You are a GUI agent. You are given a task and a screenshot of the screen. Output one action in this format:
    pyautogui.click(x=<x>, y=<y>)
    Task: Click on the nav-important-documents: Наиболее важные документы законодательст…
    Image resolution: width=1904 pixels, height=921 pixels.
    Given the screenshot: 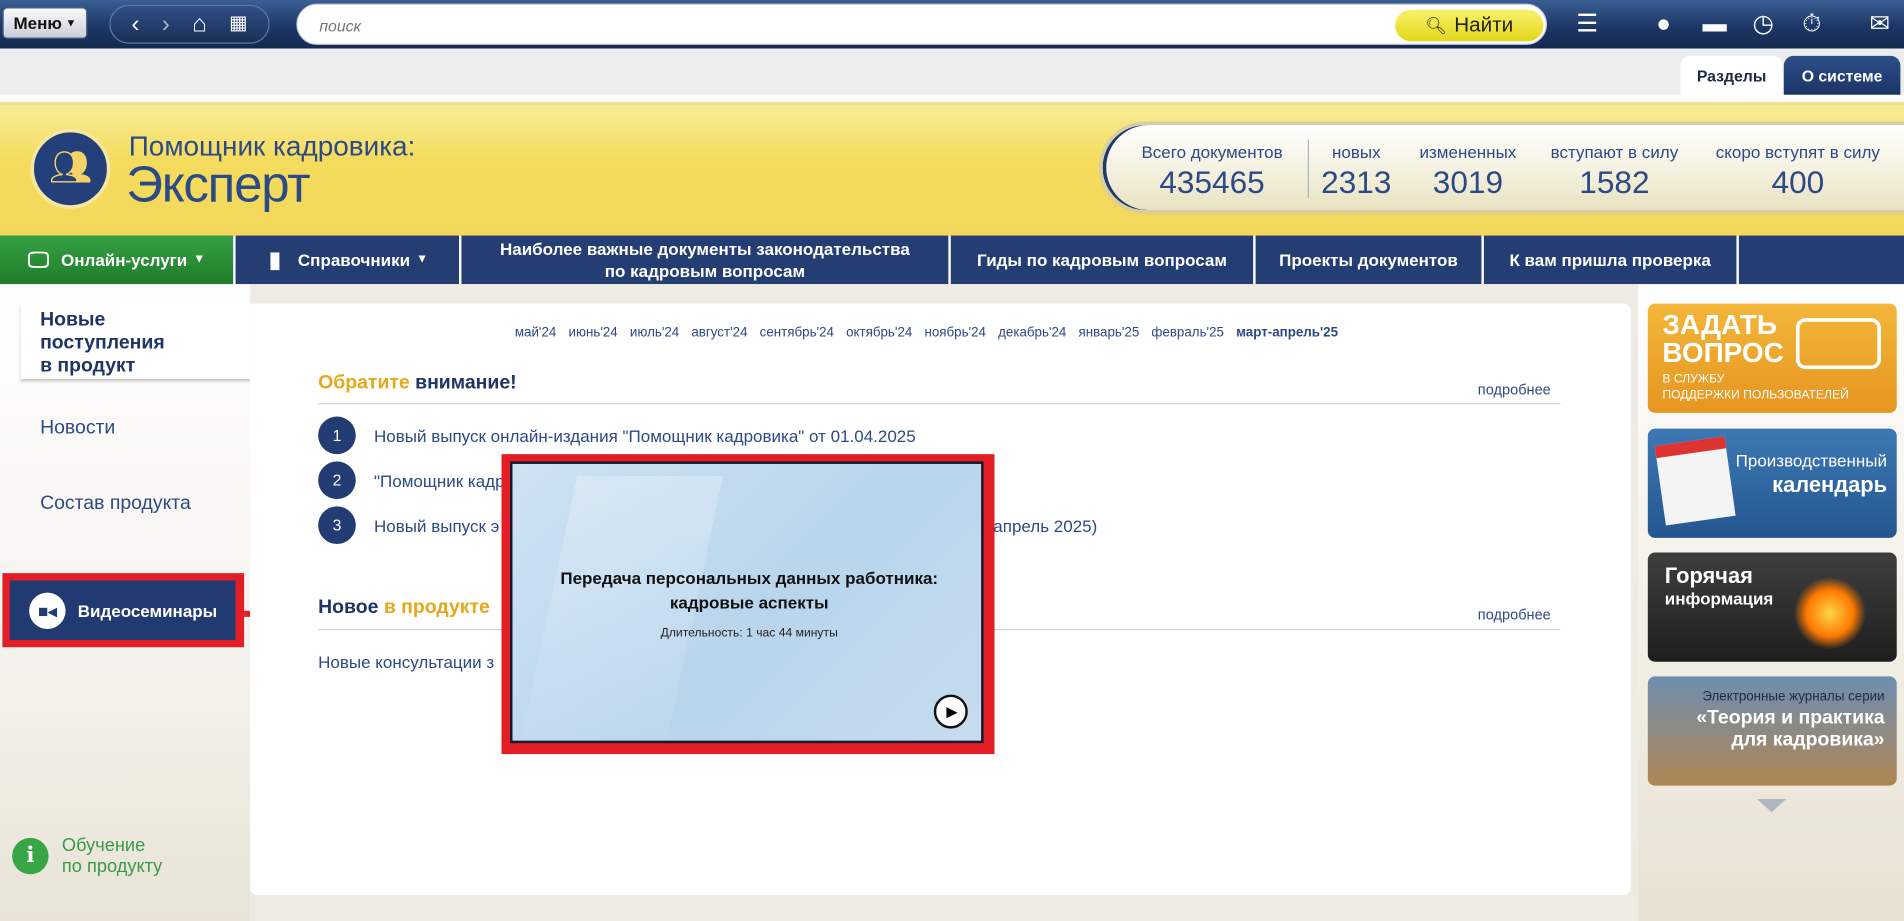 What is the action you would take?
    pyautogui.click(x=706, y=260)
    